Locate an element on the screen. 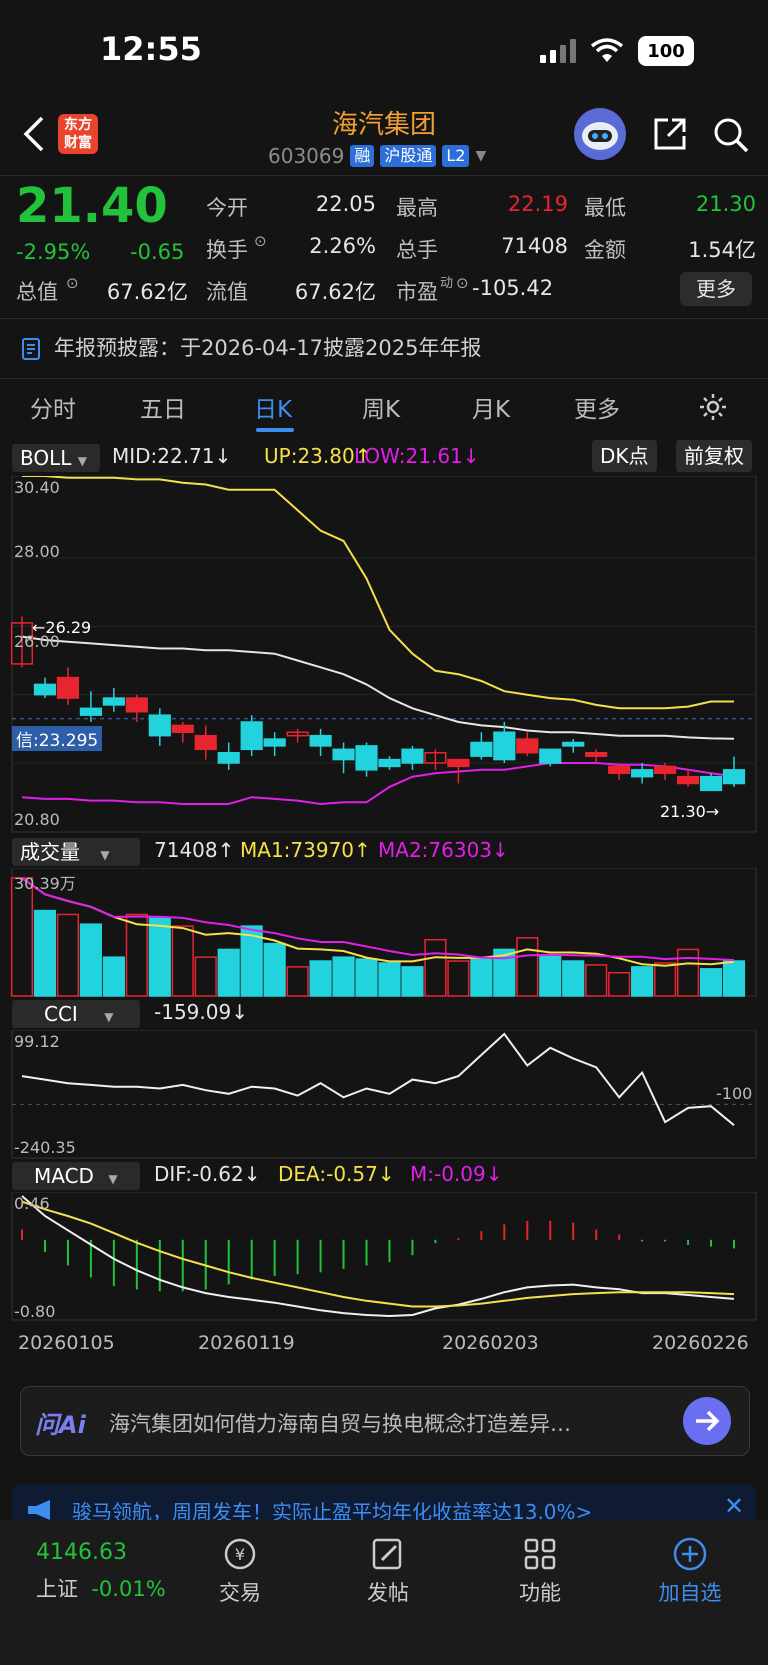 The image size is (768, 1665). volume-value: 71408 is located at coordinates (534, 246).